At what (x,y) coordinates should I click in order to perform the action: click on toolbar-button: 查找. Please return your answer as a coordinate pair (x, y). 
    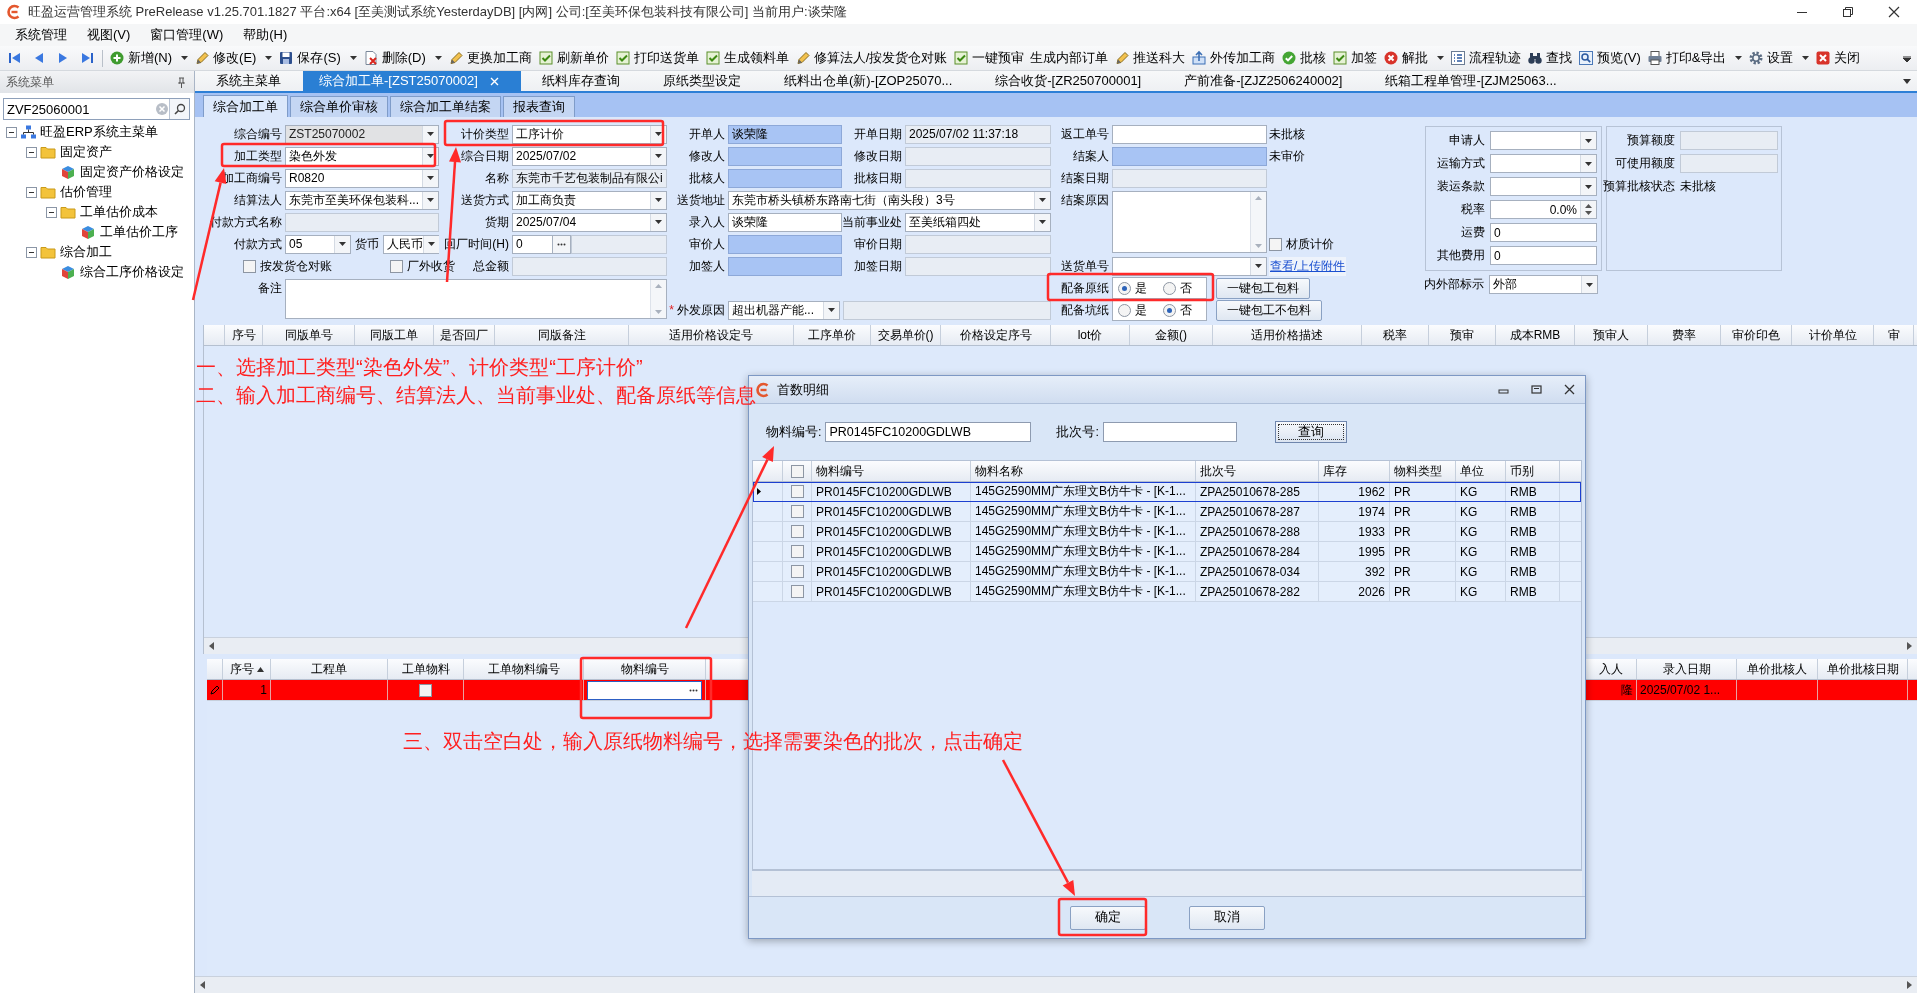
    Looking at the image, I should click on (1550, 58).